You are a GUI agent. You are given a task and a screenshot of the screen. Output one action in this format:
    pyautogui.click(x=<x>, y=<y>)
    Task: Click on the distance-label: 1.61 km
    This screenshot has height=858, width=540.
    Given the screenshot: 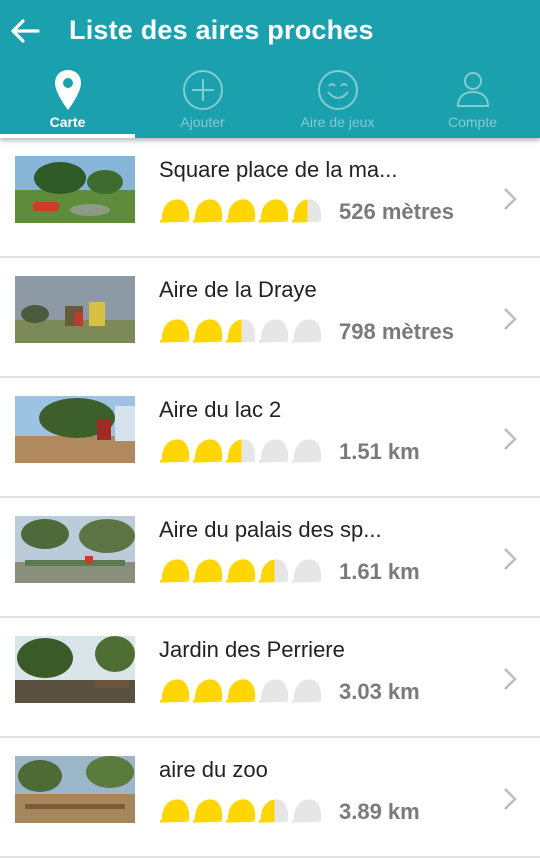 What is the action you would take?
    pyautogui.click(x=379, y=571)
    